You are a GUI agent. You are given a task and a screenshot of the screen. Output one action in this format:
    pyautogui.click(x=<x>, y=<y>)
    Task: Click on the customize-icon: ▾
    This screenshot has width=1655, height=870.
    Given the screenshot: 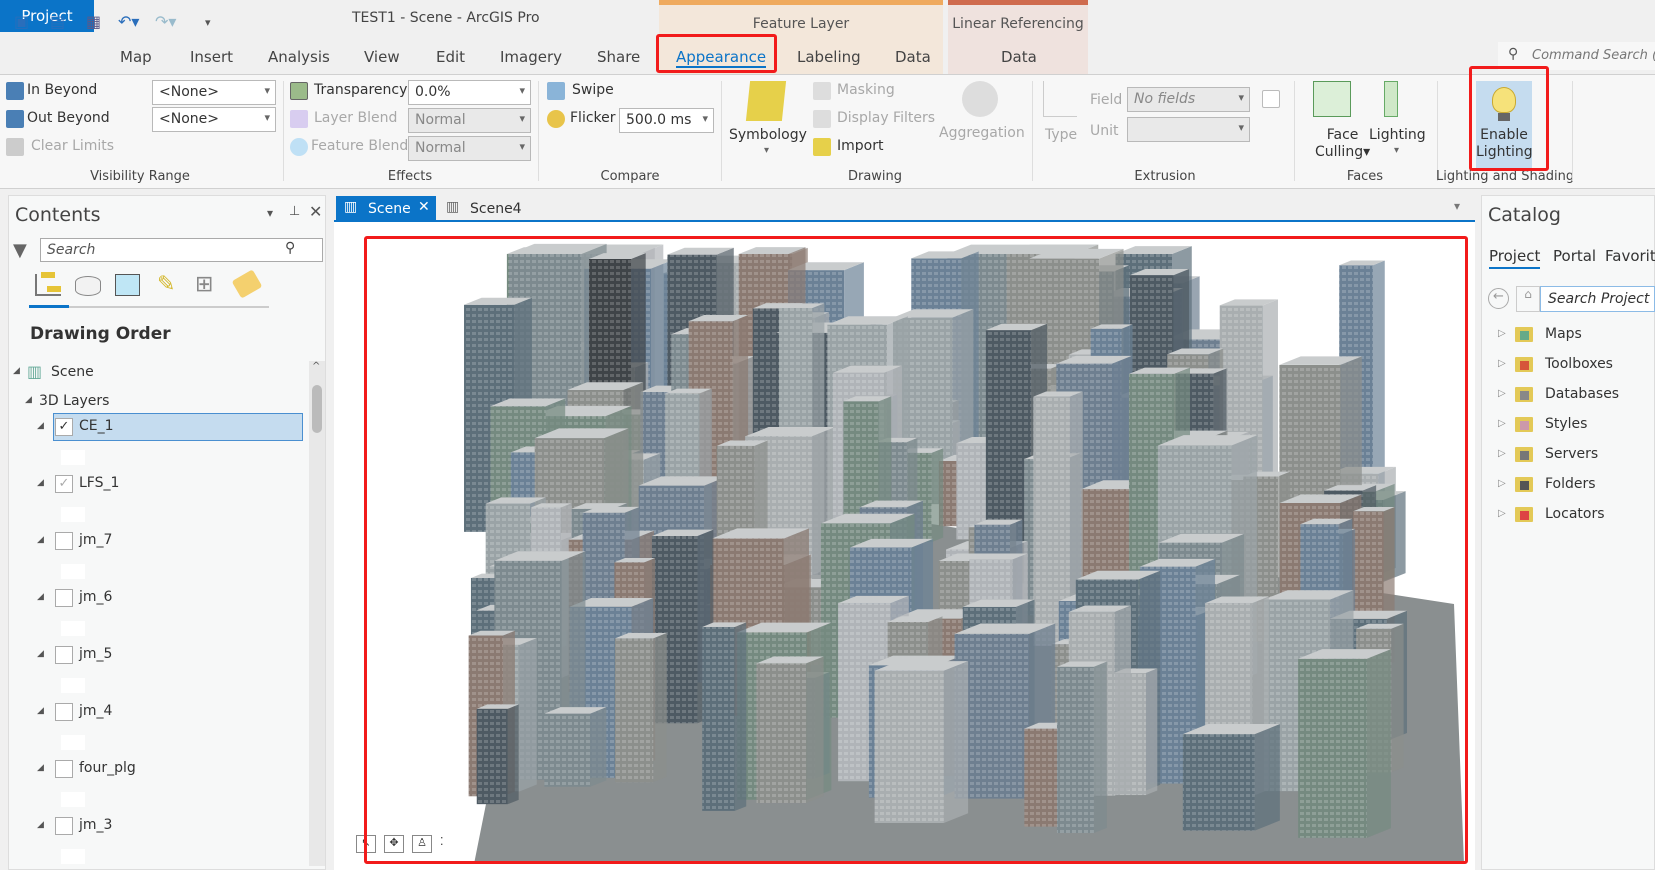 What is the action you would take?
    pyautogui.click(x=208, y=22)
    